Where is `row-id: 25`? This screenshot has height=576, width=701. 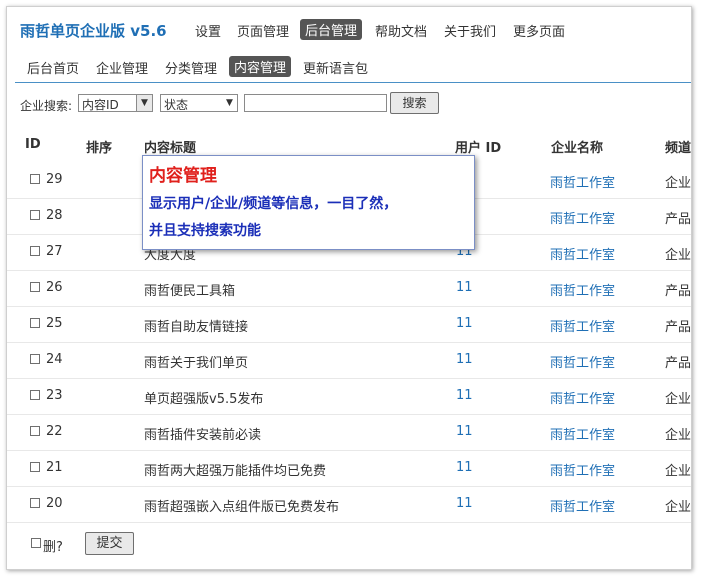
row-id: 25 is located at coordinates (54, 323).